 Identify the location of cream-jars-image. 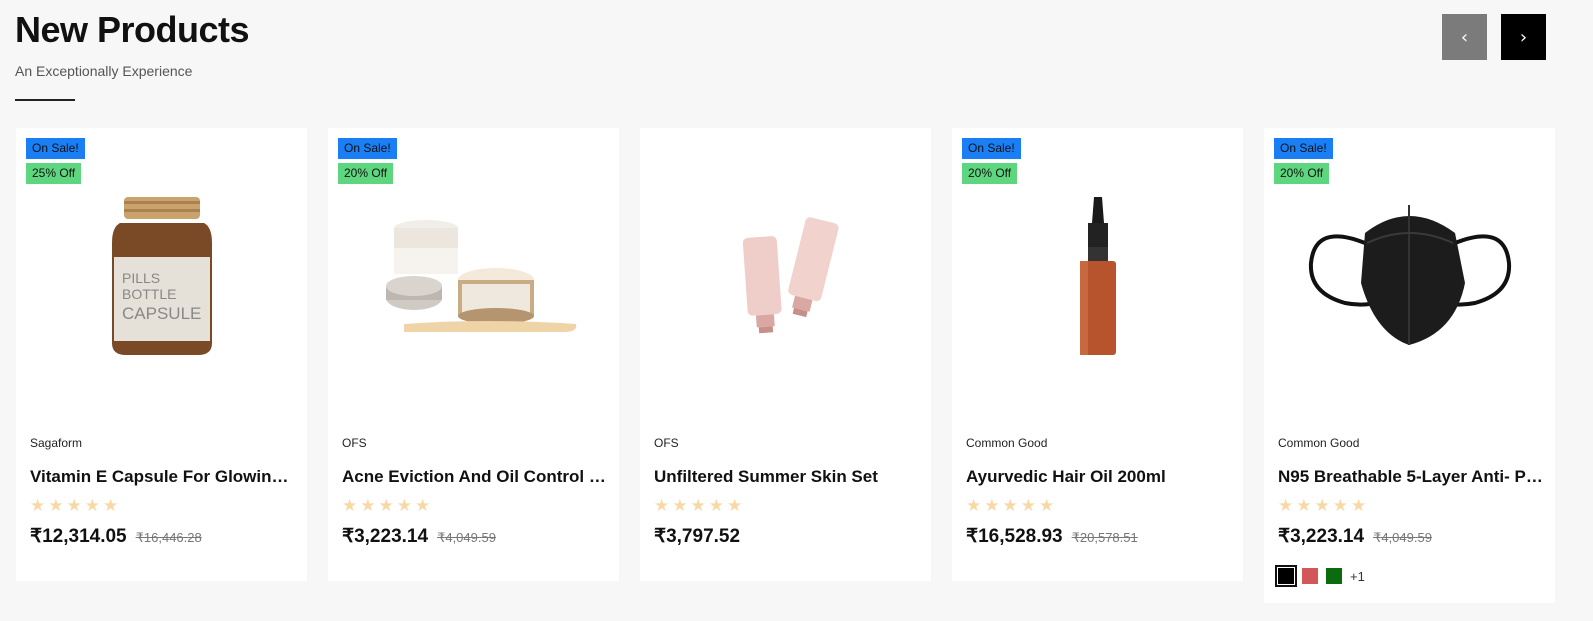
(480, 276).